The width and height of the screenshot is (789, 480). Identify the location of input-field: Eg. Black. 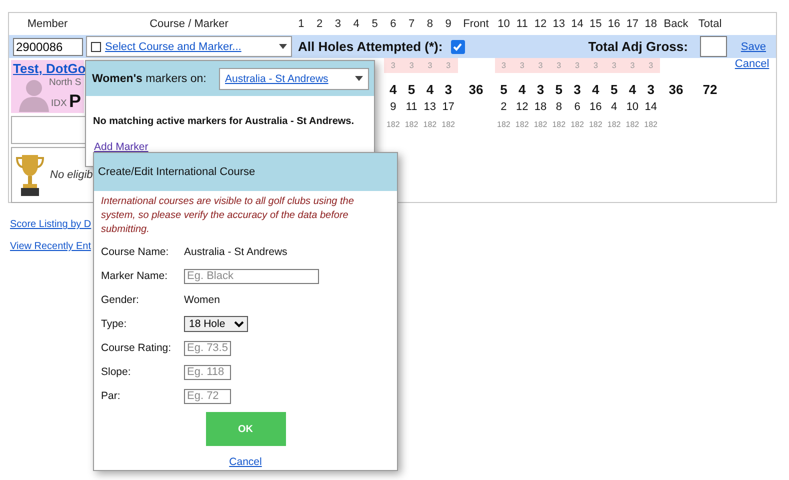
(251, 276).